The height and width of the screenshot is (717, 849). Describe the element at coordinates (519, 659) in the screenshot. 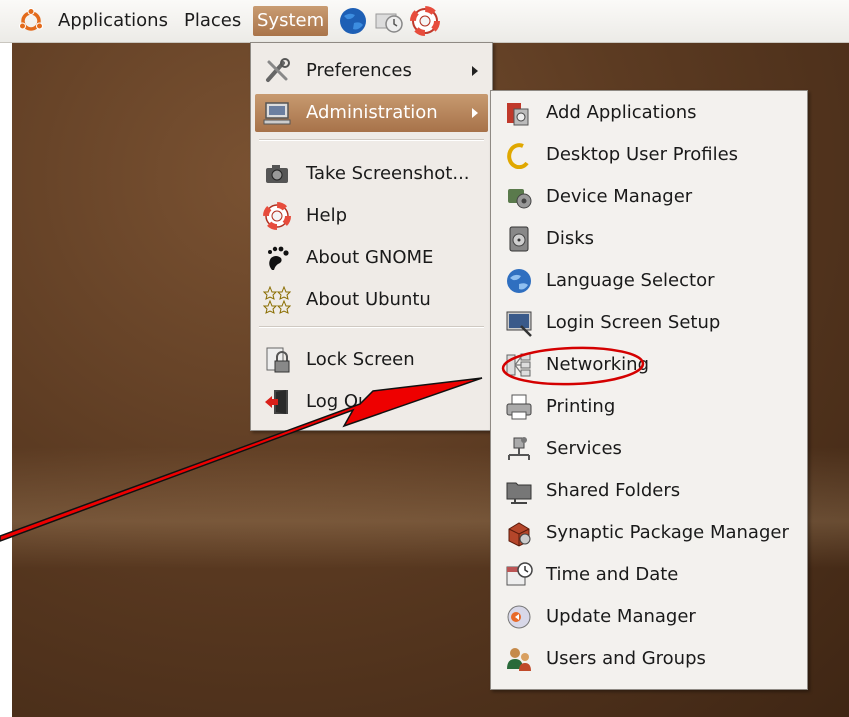

I see `users-groups-icon` at that location.